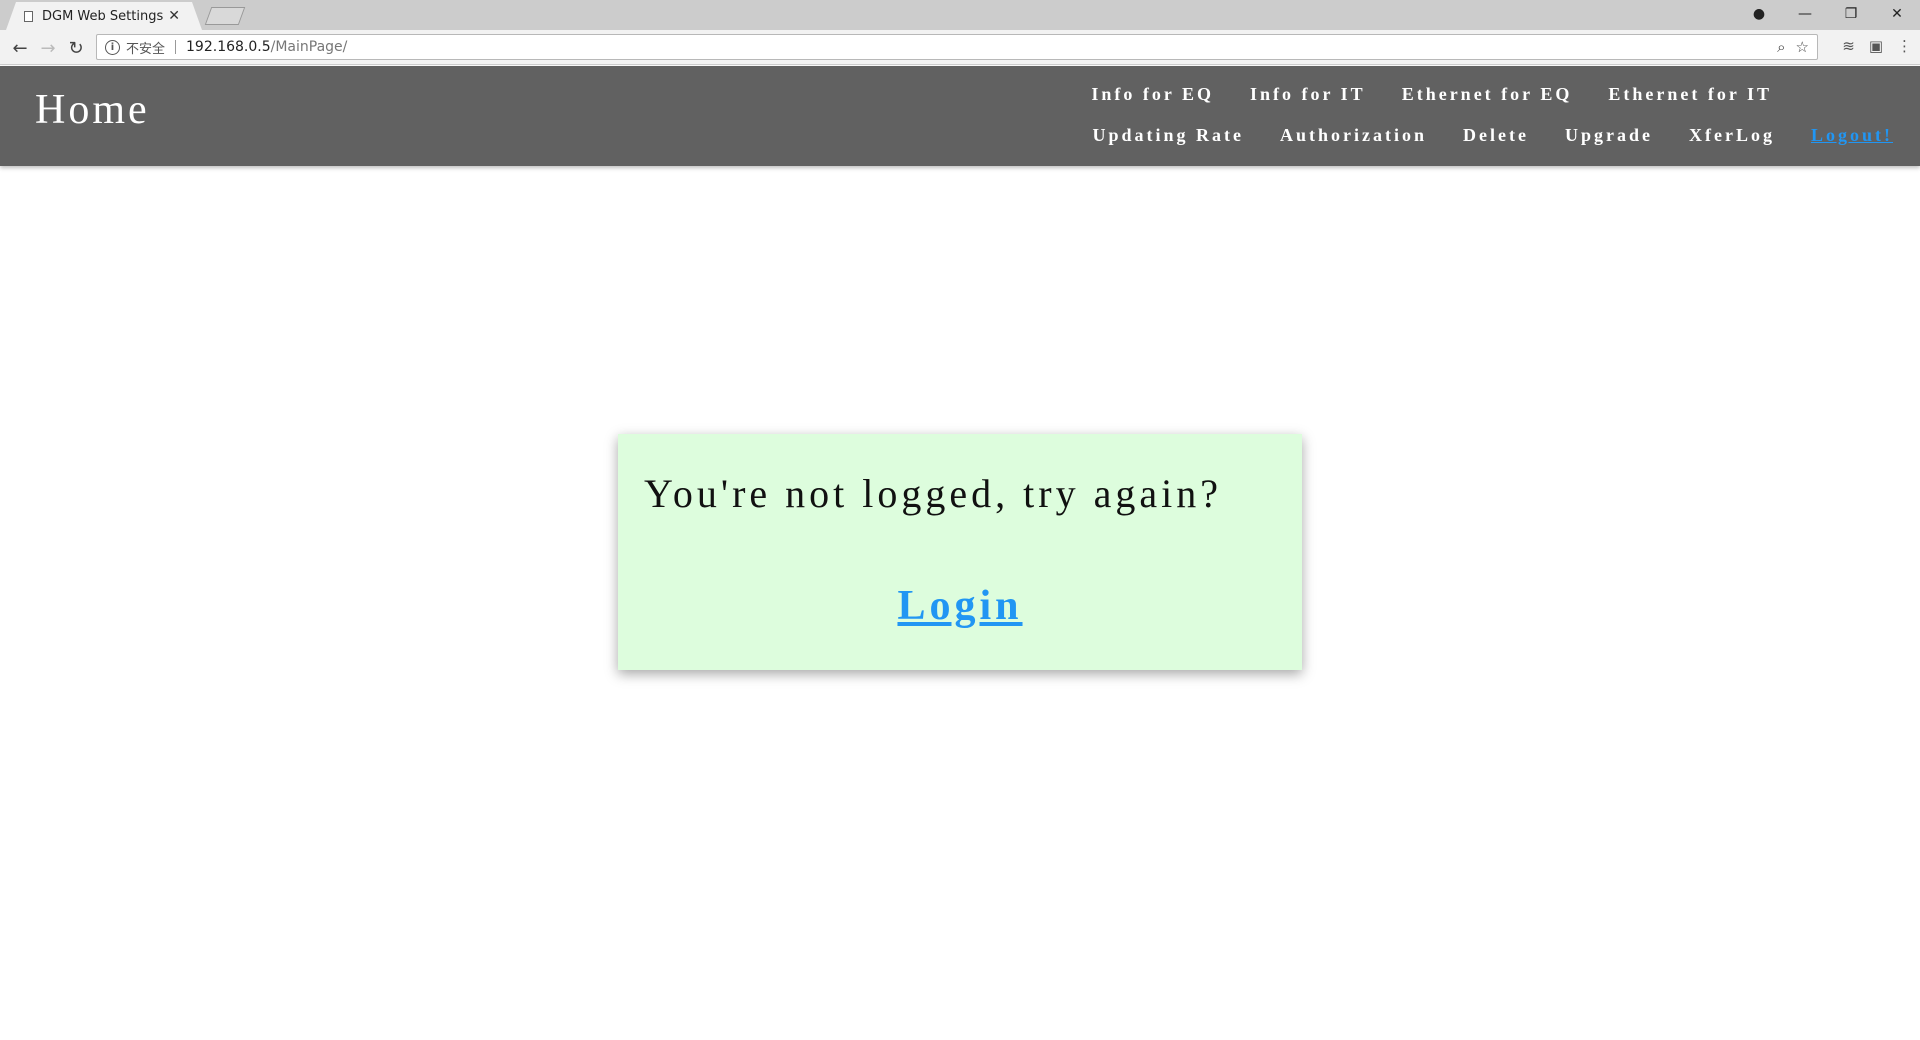 The width and height of the screenshot is (1920, 1040). I want to click on minimize-button: —, so click(1805, 14).